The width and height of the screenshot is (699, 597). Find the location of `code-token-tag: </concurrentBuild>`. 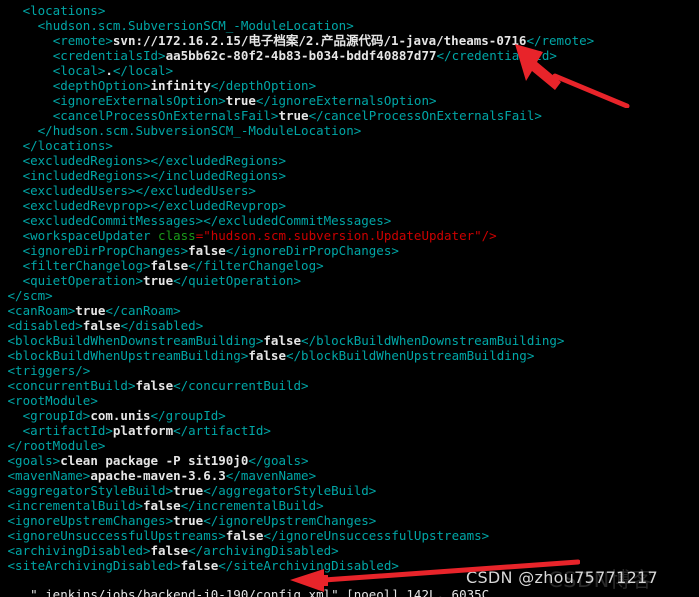

code-token-tag: </concurrentBuild> is located at coordinates (241, 385).